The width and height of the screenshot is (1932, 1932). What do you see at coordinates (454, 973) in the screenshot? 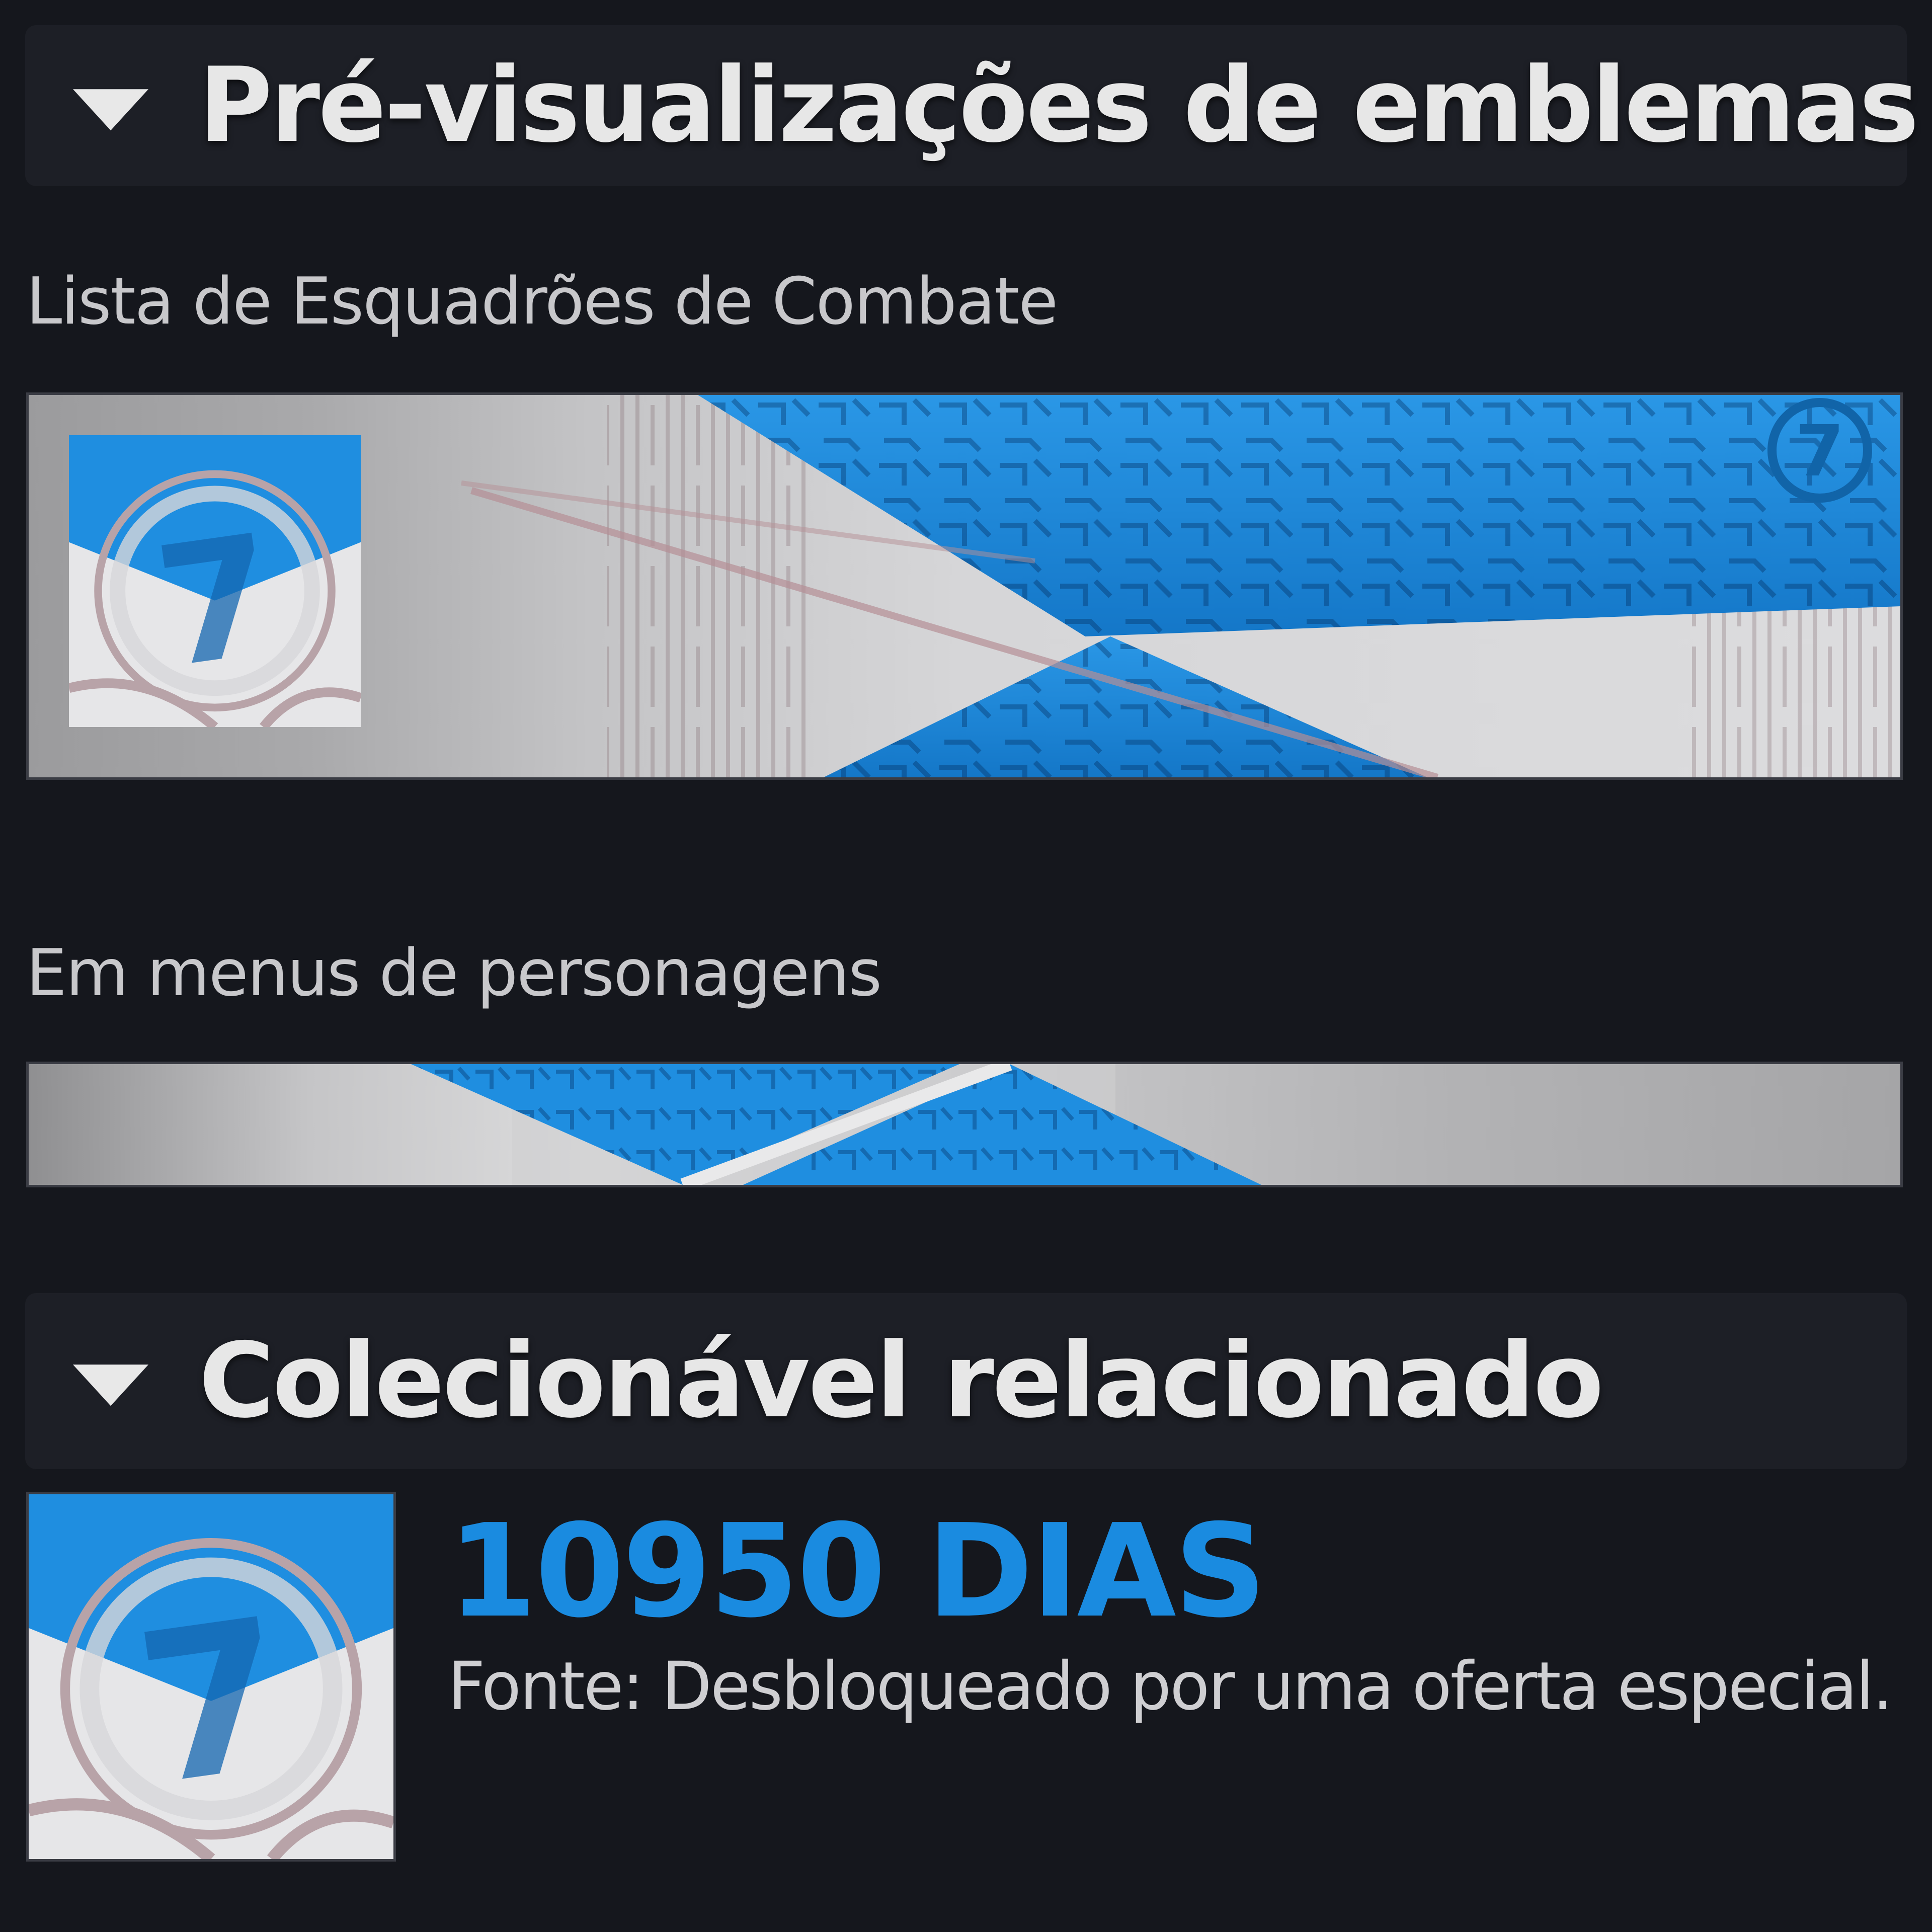
I see `character-menu-label: Em menus de personagens` at bounding box center [454, 973].